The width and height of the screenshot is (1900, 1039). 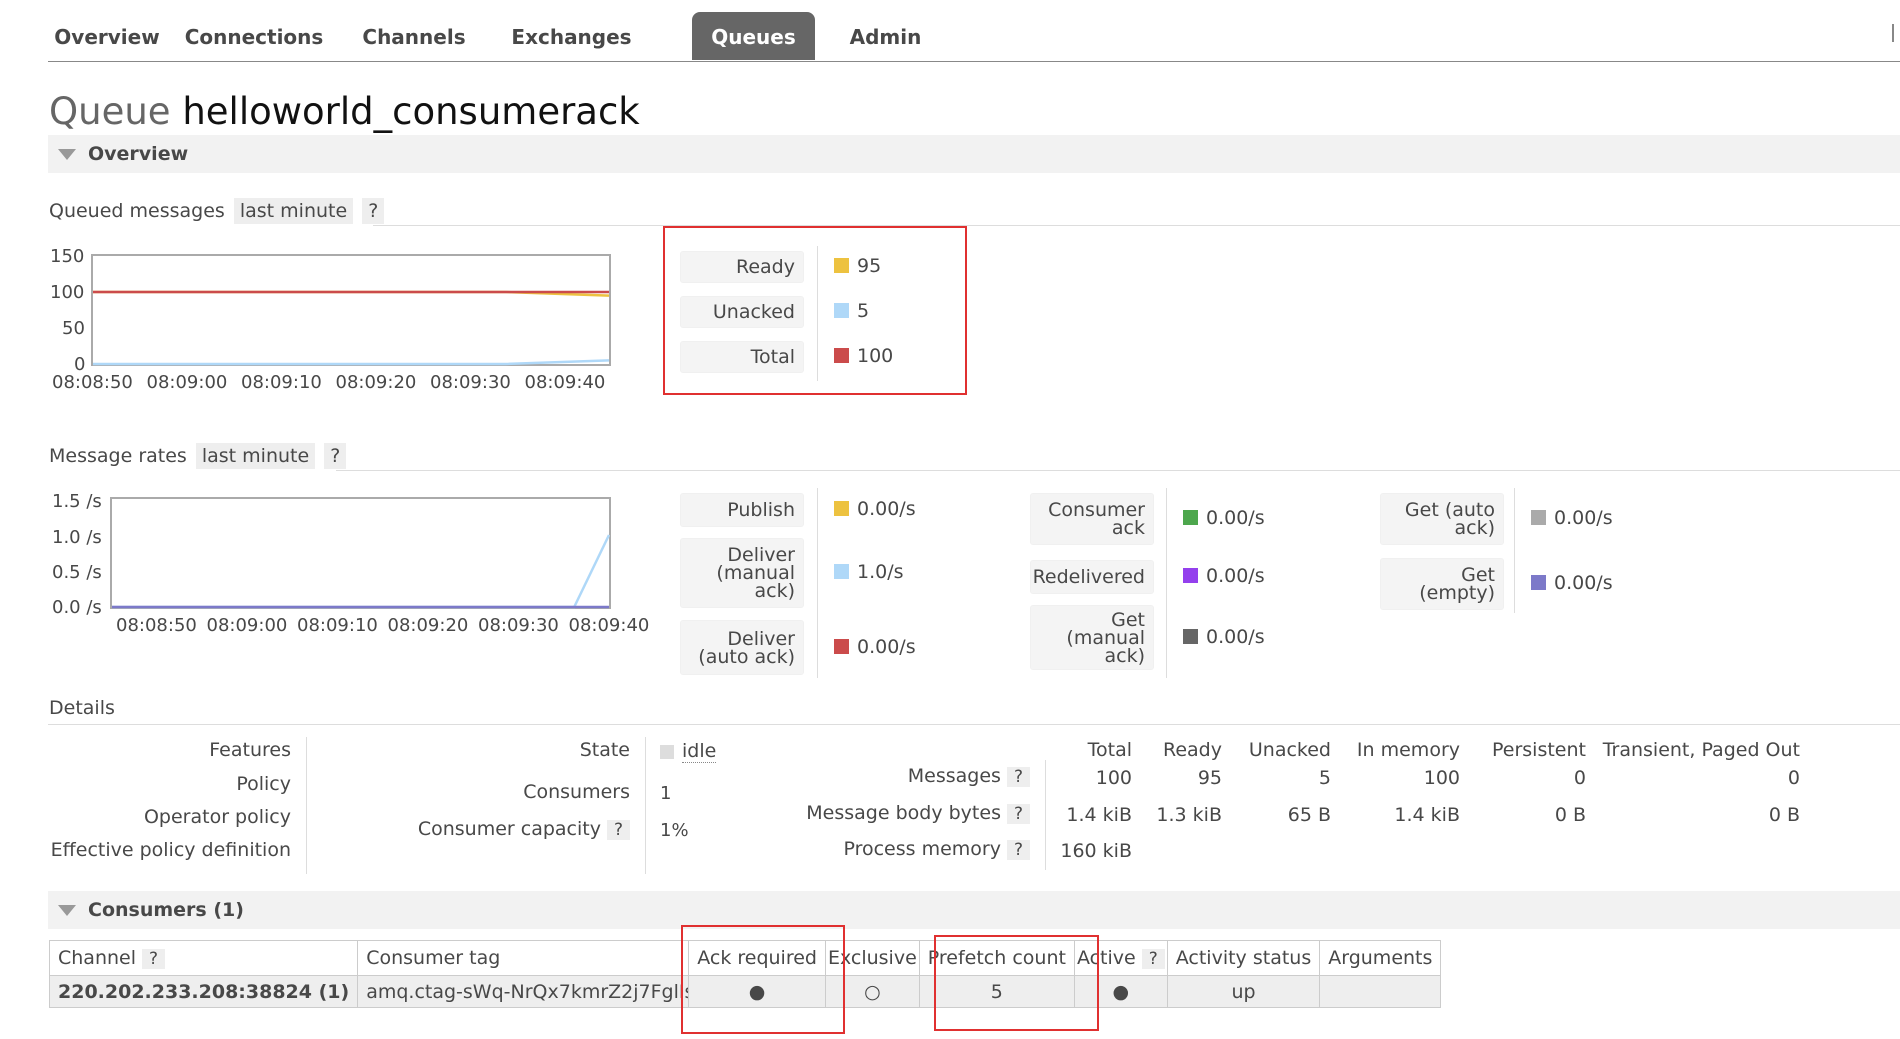 I want to click on consumers-section-title: Consumers (1), so click(x=166, y=910).